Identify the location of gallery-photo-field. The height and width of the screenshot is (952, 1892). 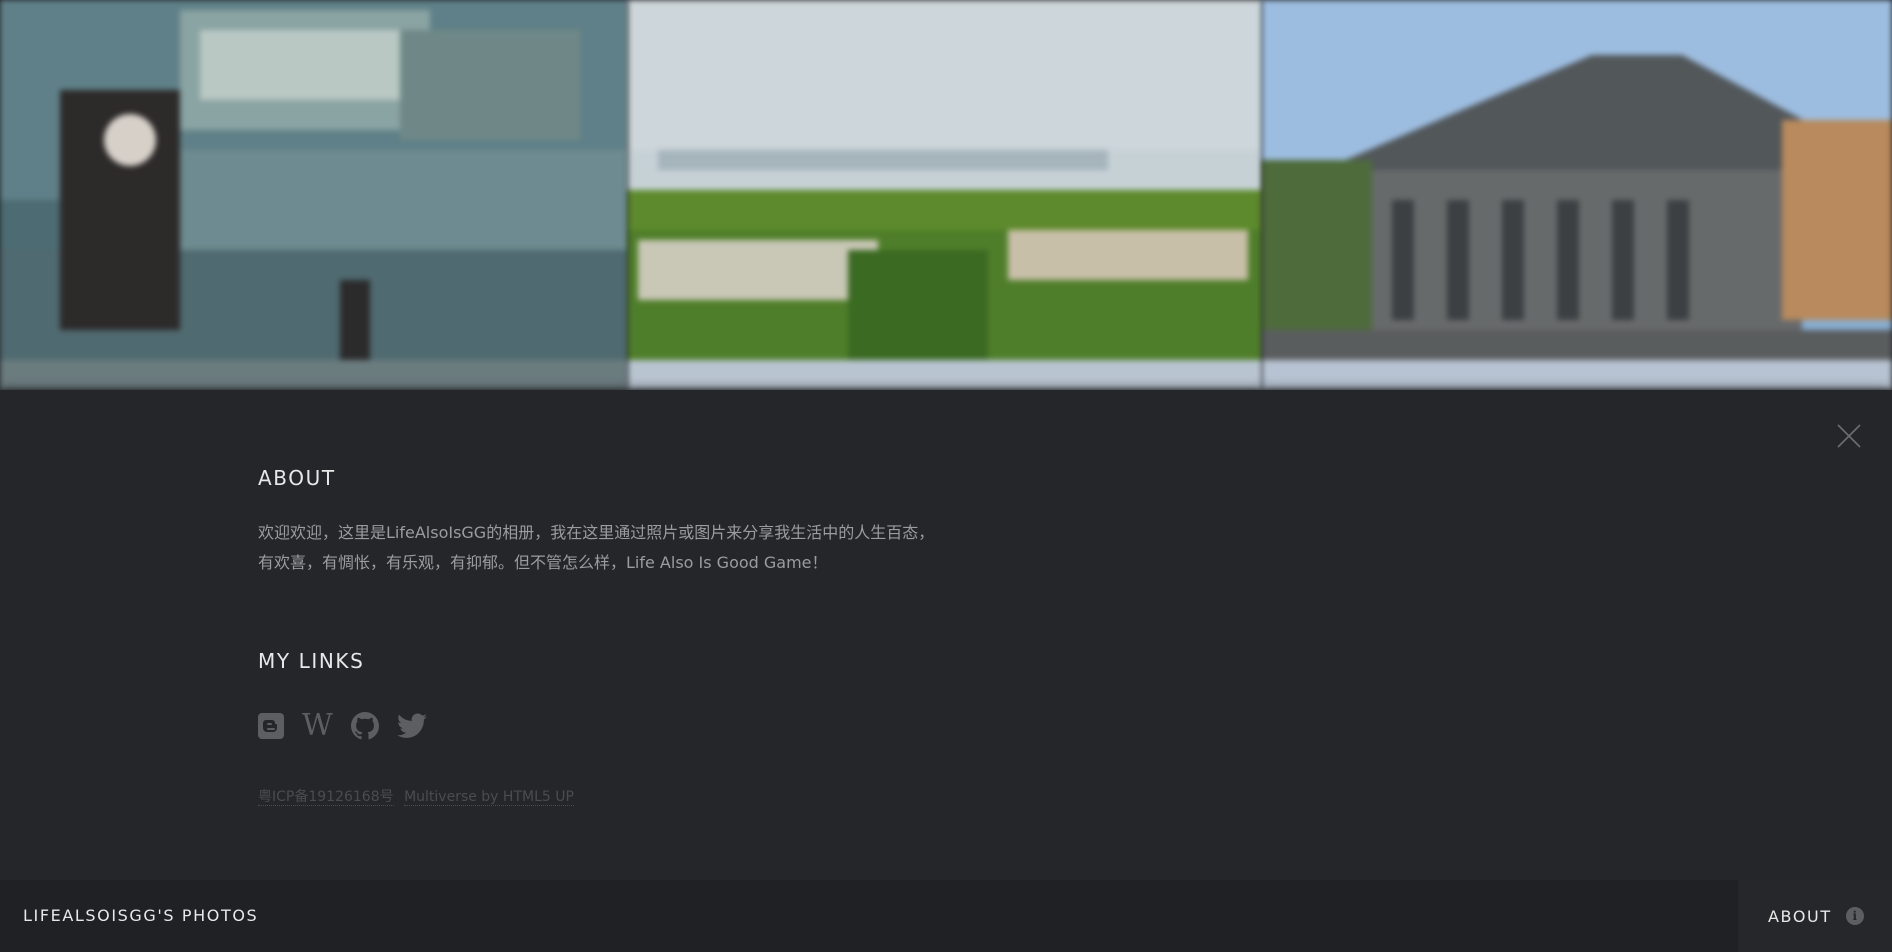
(945, 195).